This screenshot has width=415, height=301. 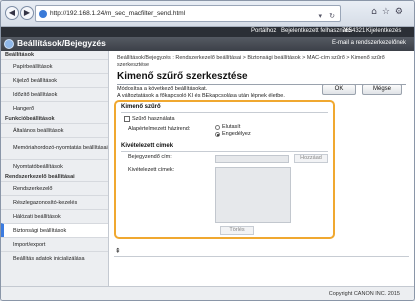 I want to click on sidebar-item-printer: Nyomtatóbeállítások, so click(x=54, y=166).